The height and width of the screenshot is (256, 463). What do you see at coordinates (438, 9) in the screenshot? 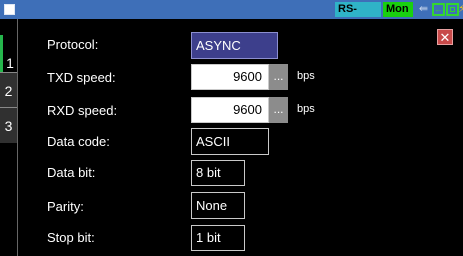
I see `port-icon: ←` at bounding box center [438, 9].